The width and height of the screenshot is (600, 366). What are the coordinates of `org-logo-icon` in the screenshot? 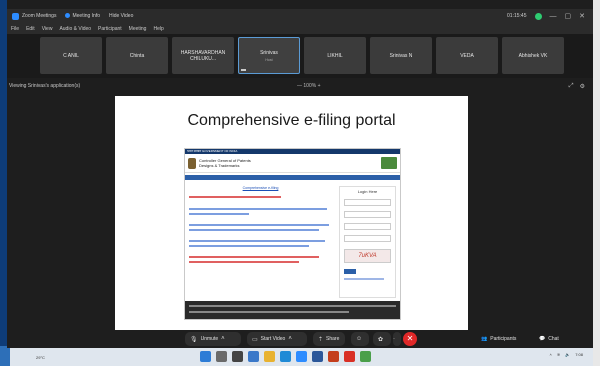 It's located at (389, 163).